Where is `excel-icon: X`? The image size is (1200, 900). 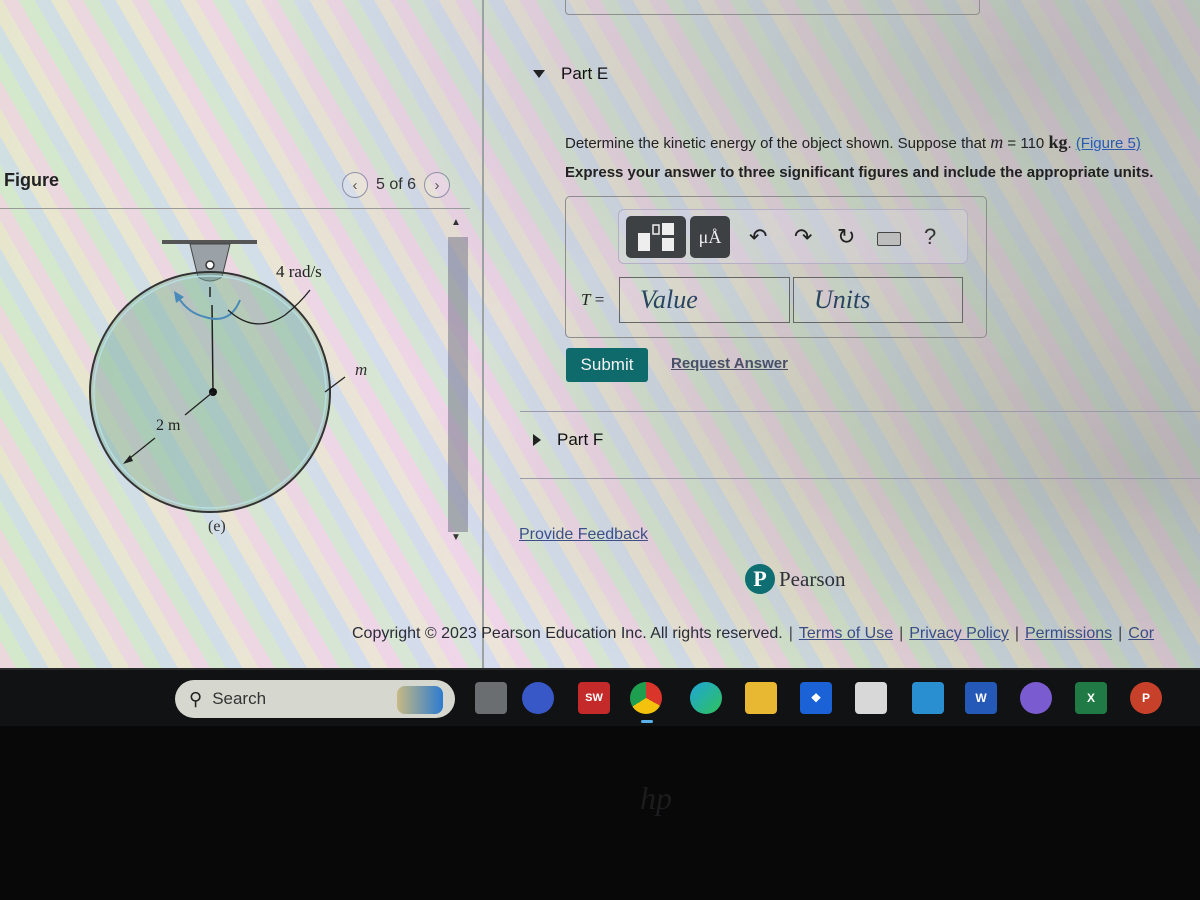
excel-icon: X is located at coordinates (1091, 698).